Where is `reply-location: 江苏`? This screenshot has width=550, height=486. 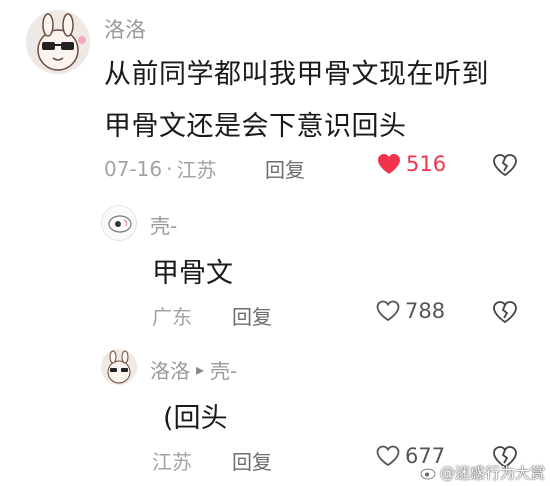
reply-location: 江苏 is located at coordinates (172, 462).